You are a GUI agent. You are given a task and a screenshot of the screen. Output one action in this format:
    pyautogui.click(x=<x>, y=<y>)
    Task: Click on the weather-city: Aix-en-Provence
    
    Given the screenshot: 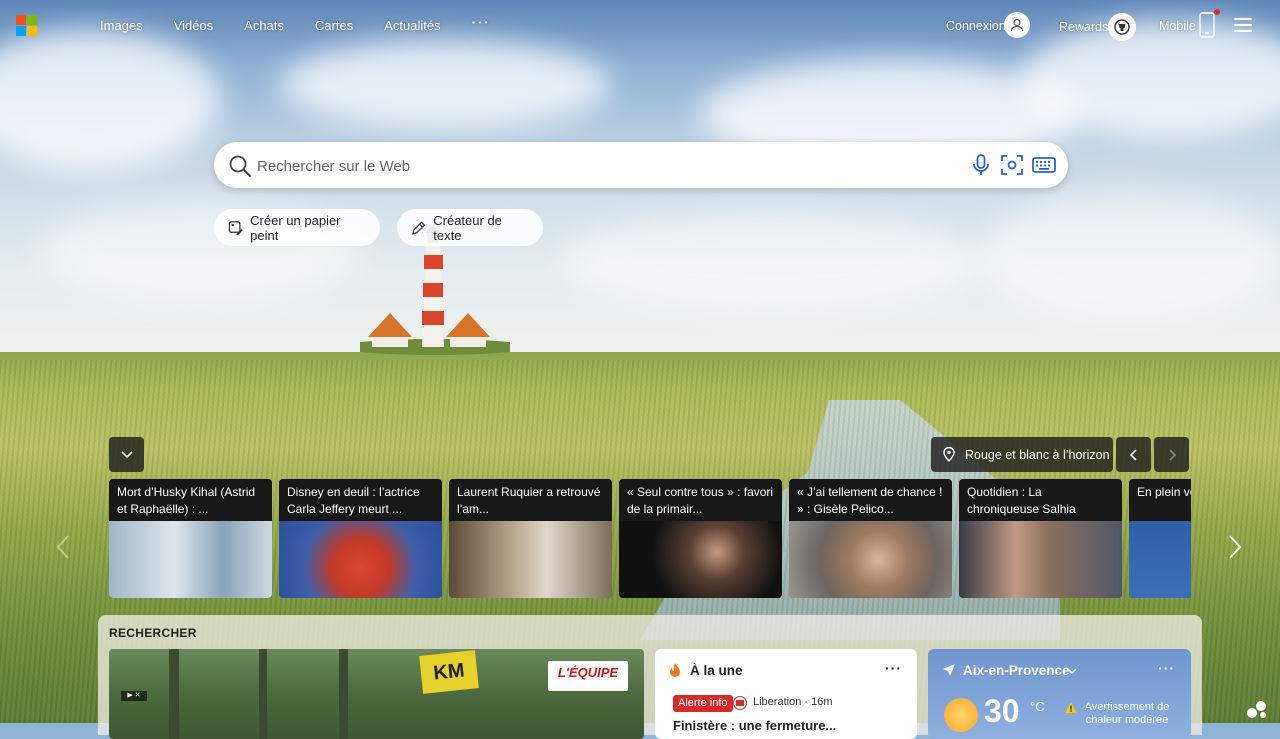 What is the action you would take?
    pyautogui.click(x=1016, y=670)
    